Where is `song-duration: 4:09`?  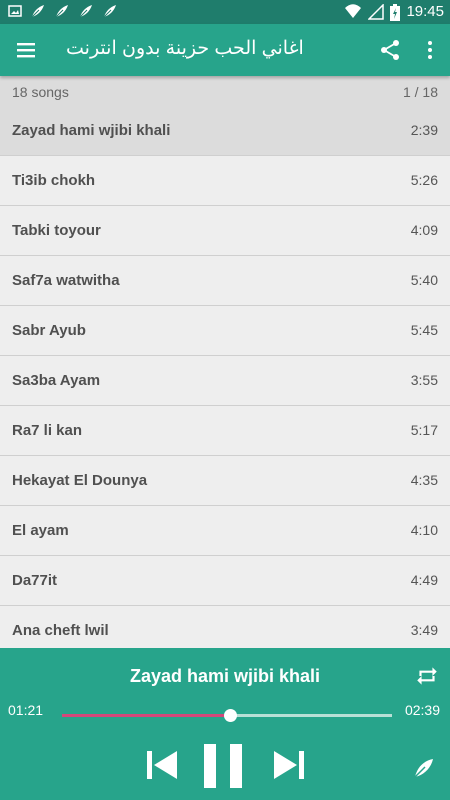 song-duration: 4:09 is located at coordinates (424, 230).